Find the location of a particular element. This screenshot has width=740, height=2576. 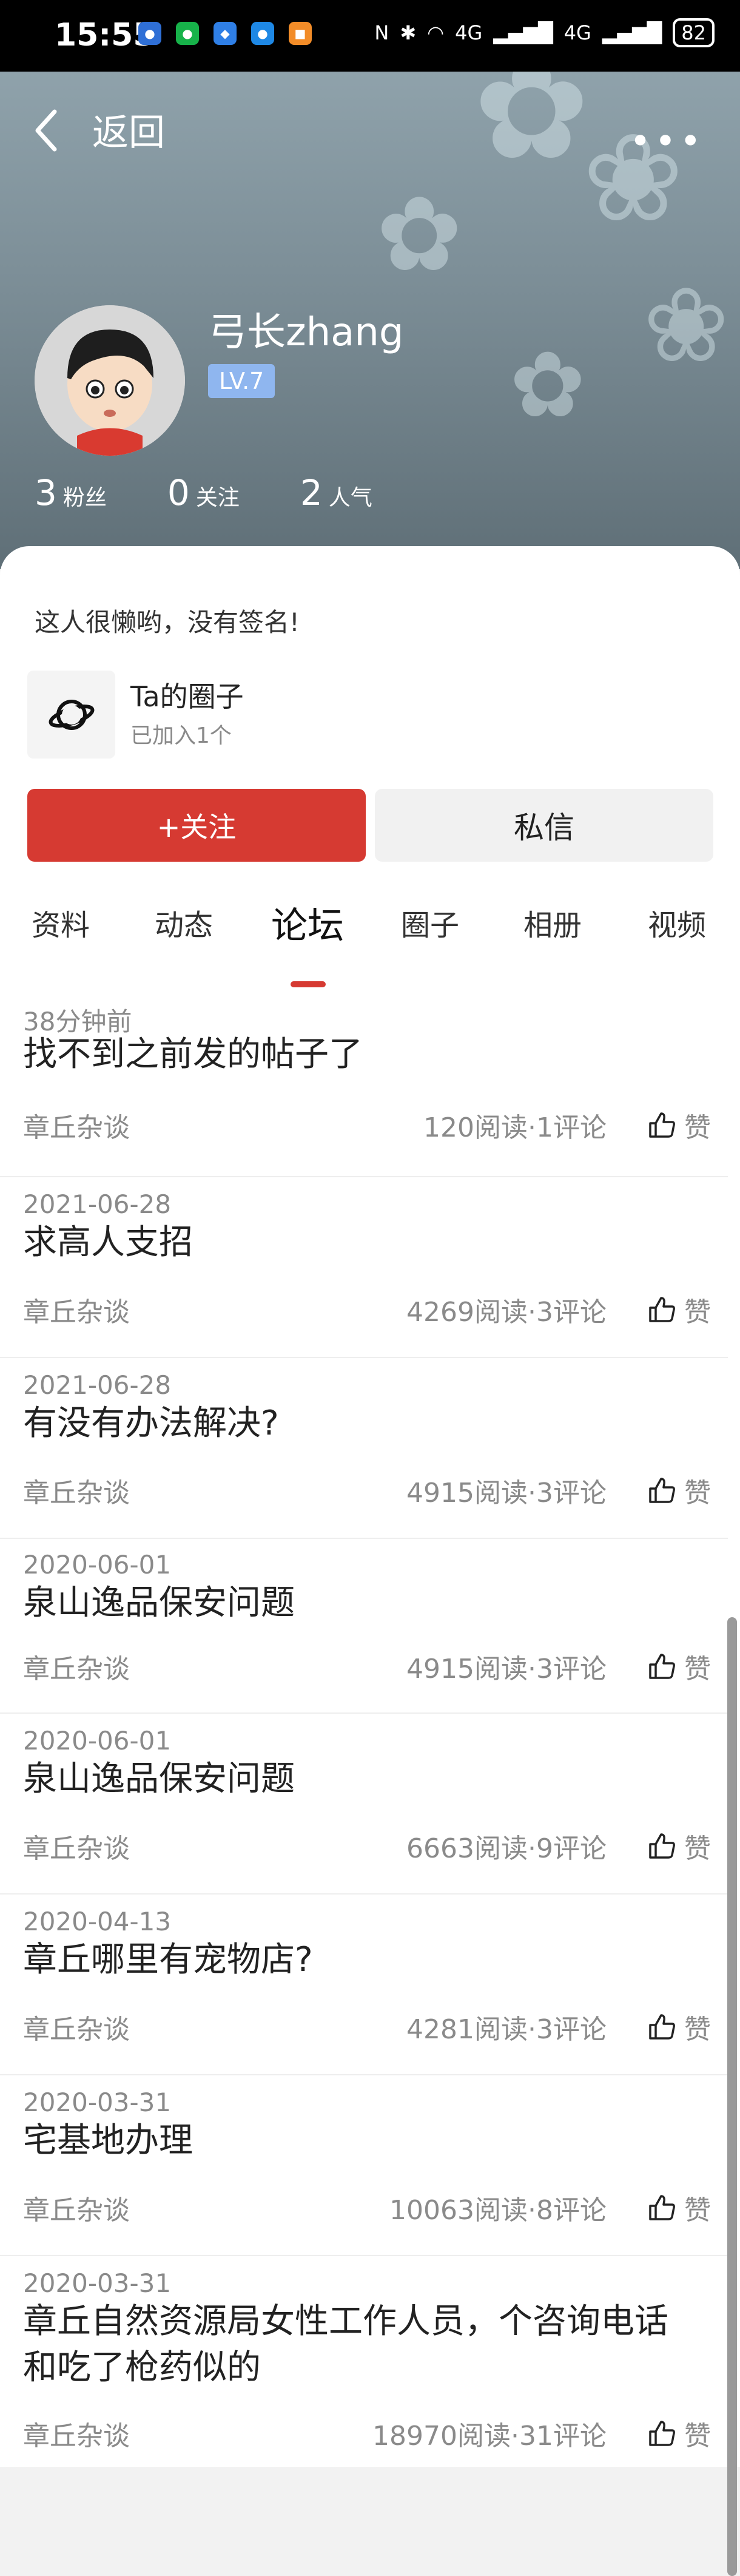

post-item: 2021-06-28 有没有办法解决? 章丘杂谈 4915阅读·3评论 赞 is located at coordinates (364, 1448).